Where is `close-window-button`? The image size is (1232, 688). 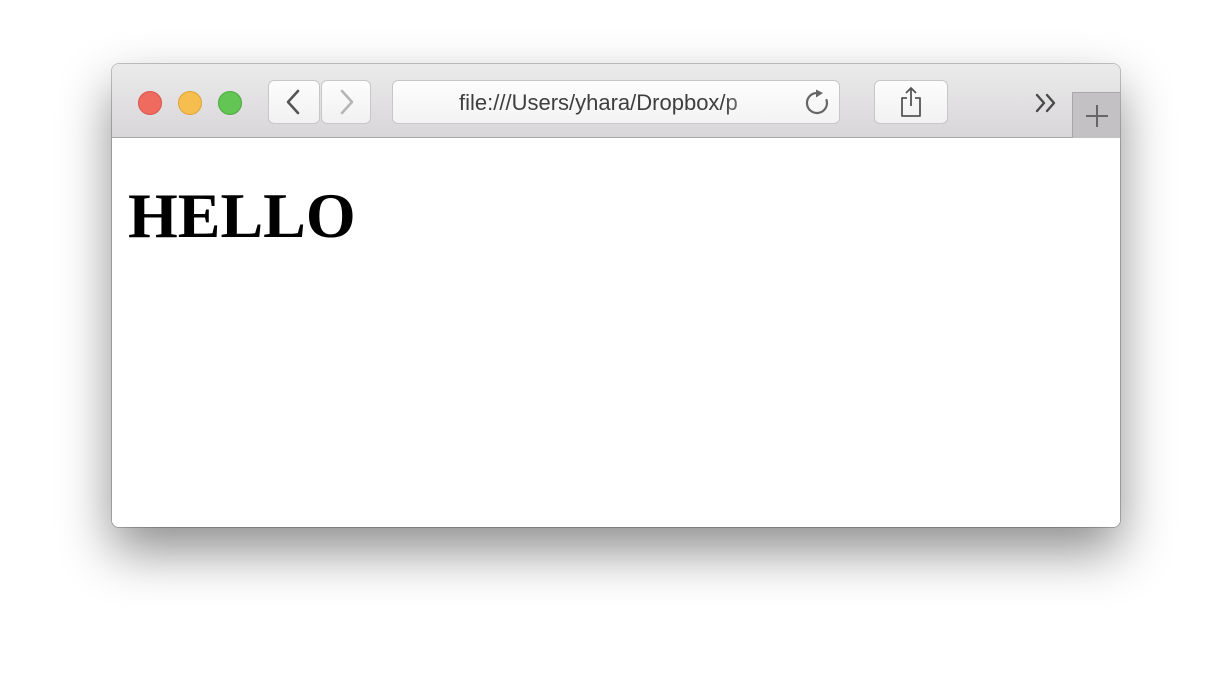
close-window-button is located at coordinates (150, 103).